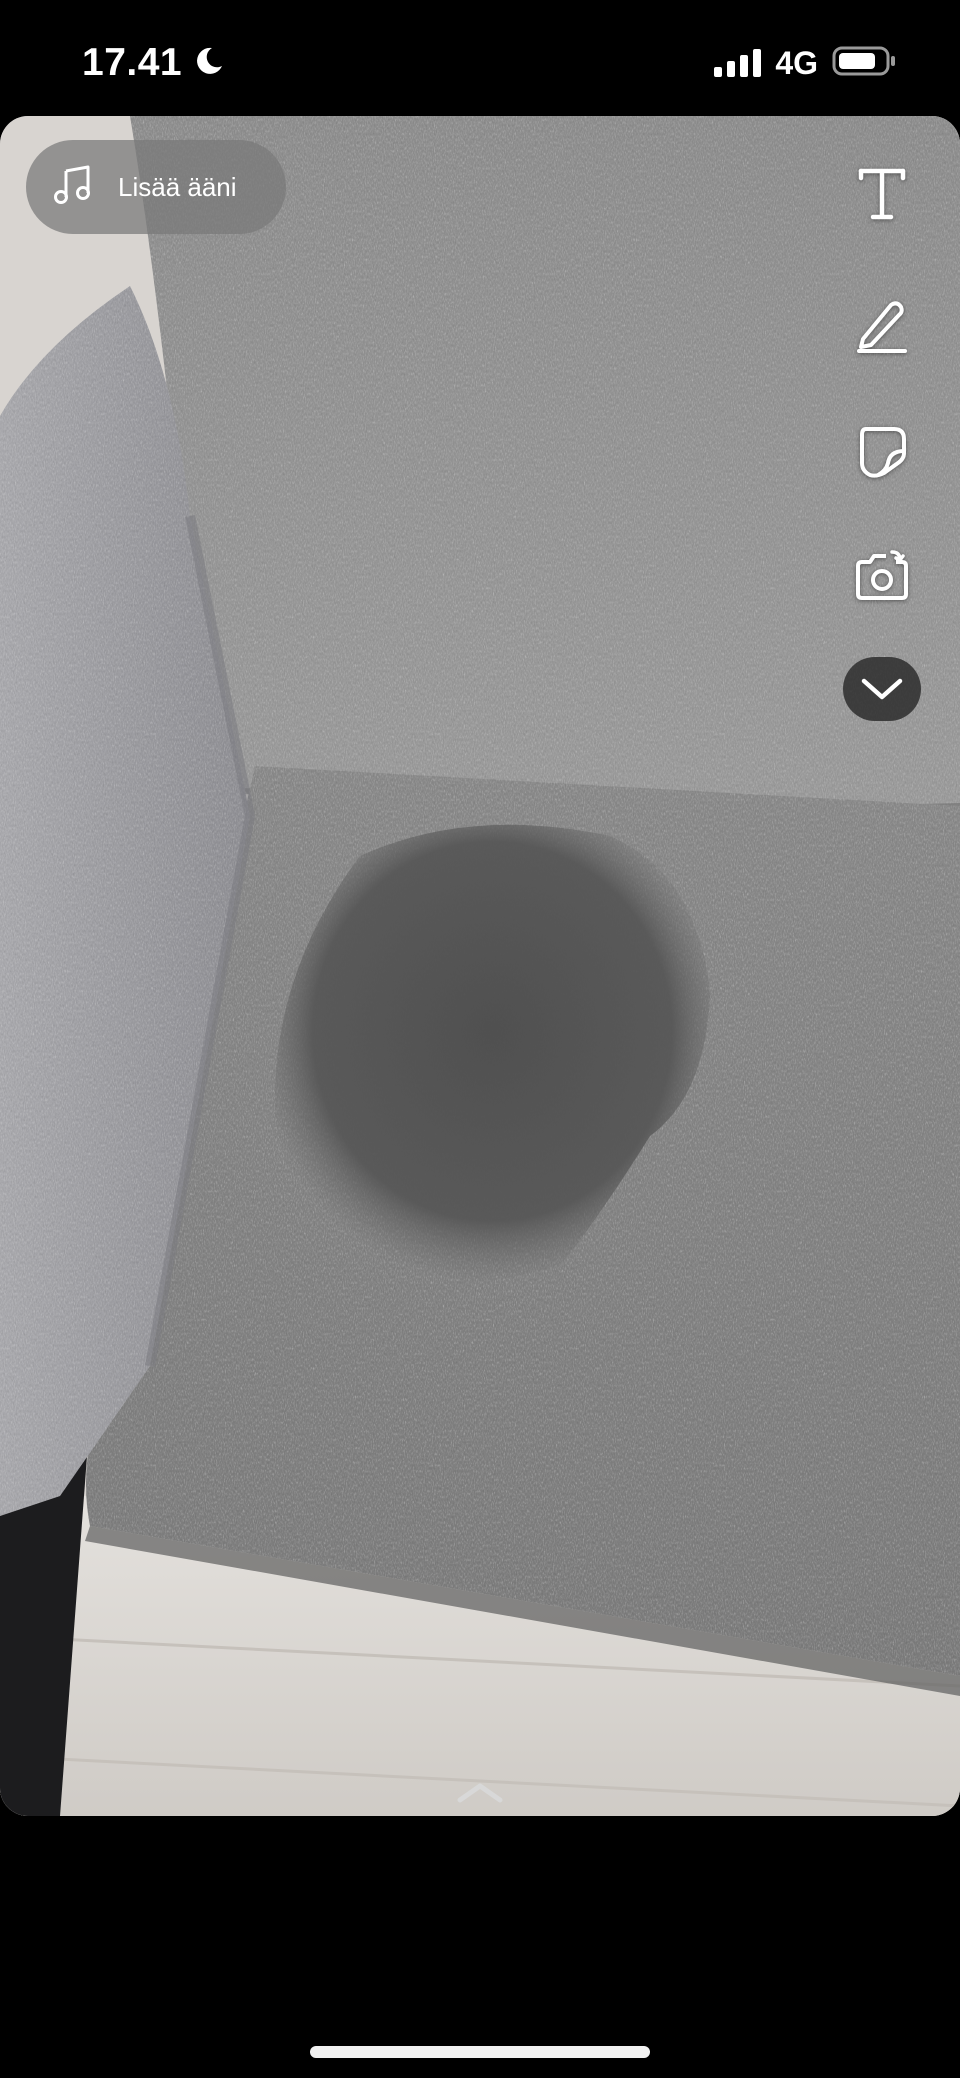  I want to click on chevron-down-icon, so click(882, 689).